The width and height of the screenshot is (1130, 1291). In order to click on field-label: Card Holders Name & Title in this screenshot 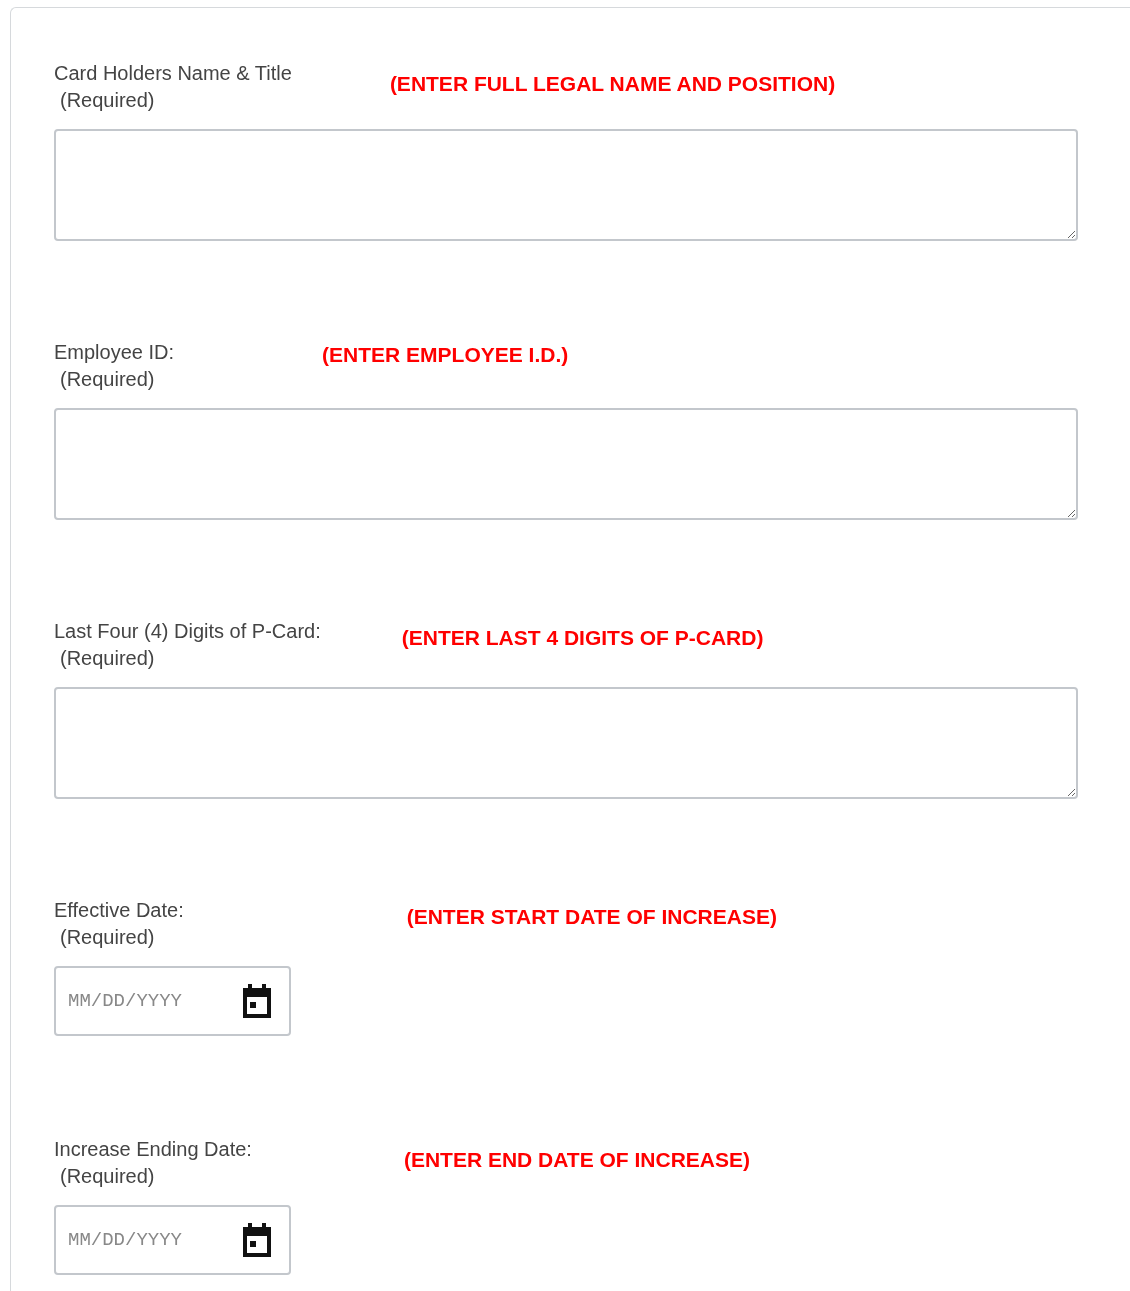, I will do `click(173, 73)`.